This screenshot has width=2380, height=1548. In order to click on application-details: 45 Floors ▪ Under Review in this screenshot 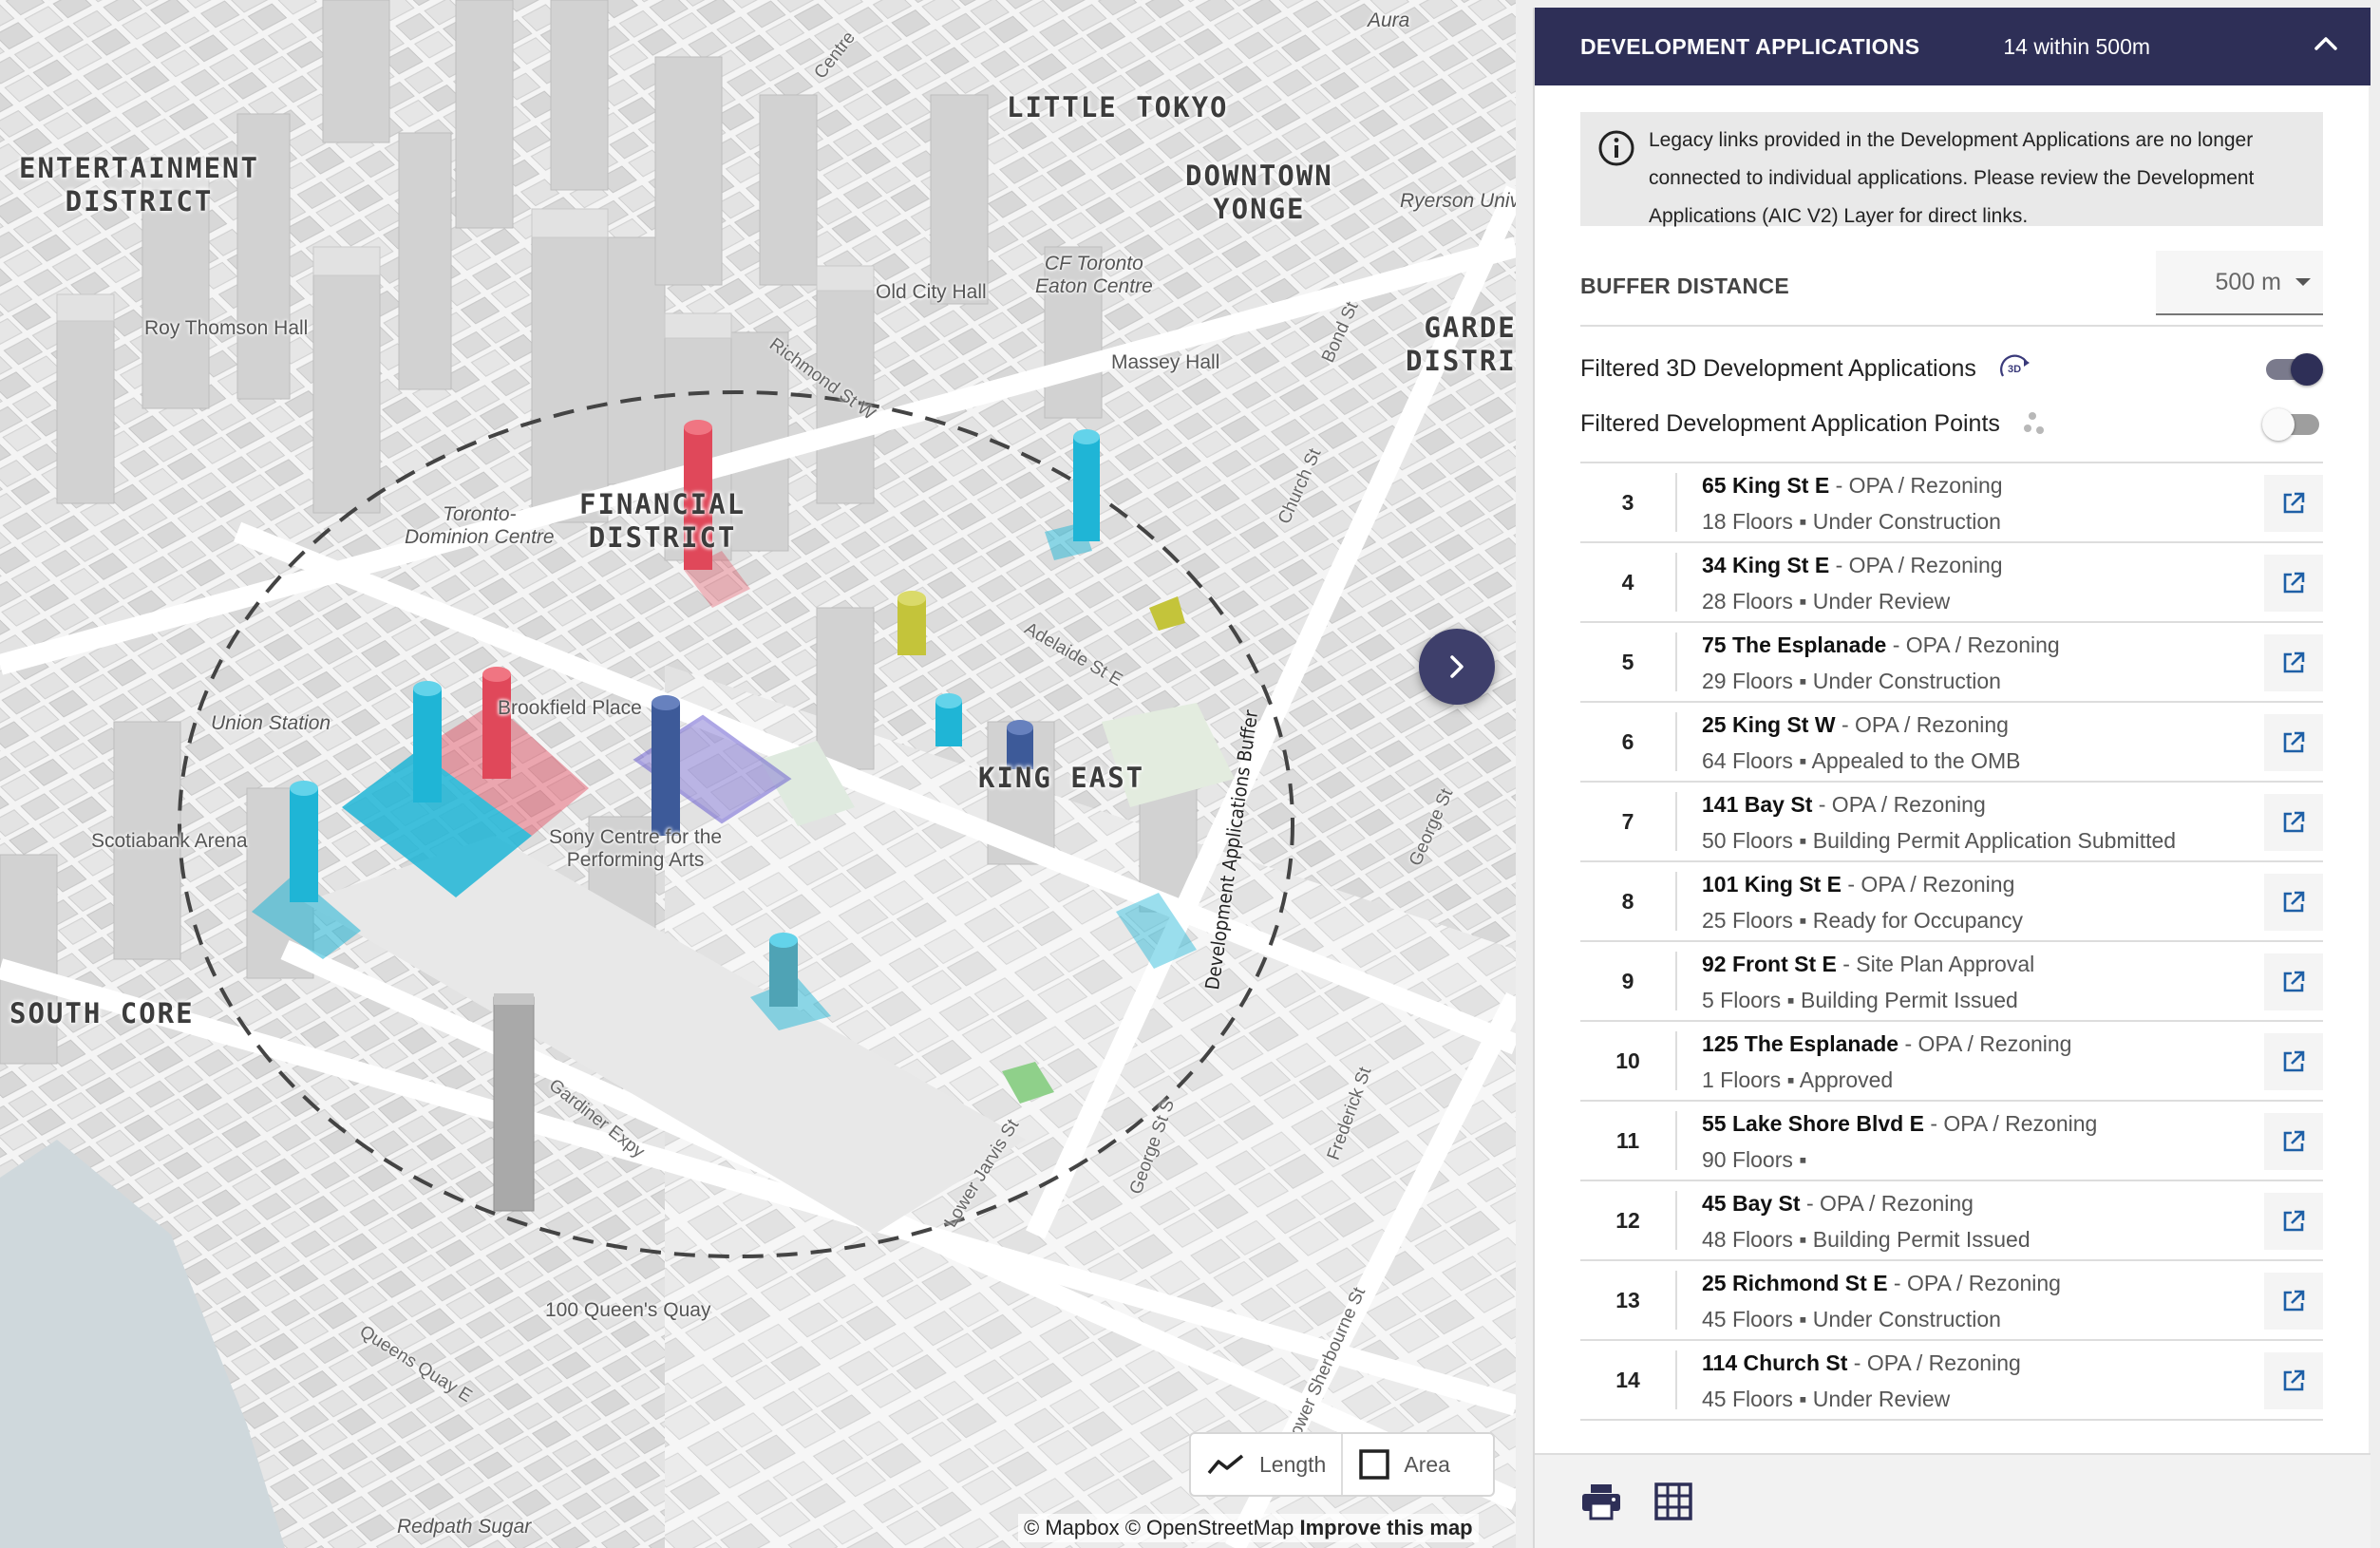, I will do `click(1826, 1399)`.